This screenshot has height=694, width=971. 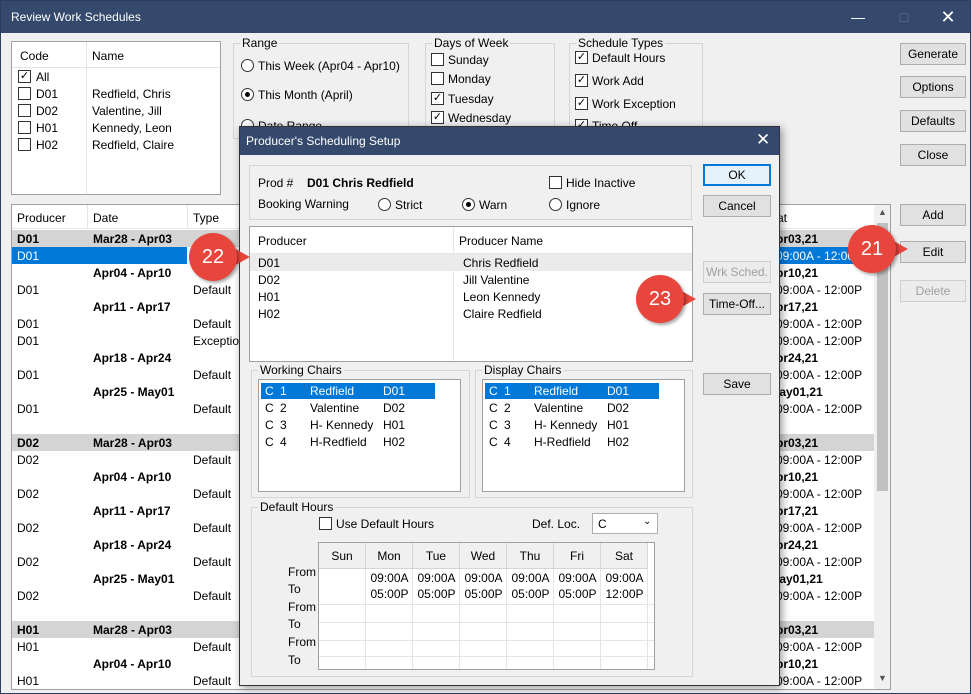 What do you see at coordinates (823, 217) in the screenshot?
I see `grid-header-right: at` at bounding box center [823, 217].